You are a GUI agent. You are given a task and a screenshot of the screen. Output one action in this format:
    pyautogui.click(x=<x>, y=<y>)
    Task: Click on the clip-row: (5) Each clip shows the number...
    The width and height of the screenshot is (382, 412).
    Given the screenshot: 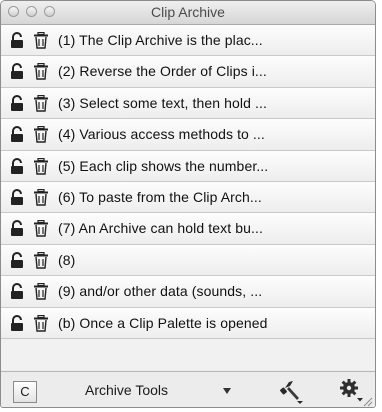 What is the action you would take?
    pyautogui.click(x=188, y=166)
    